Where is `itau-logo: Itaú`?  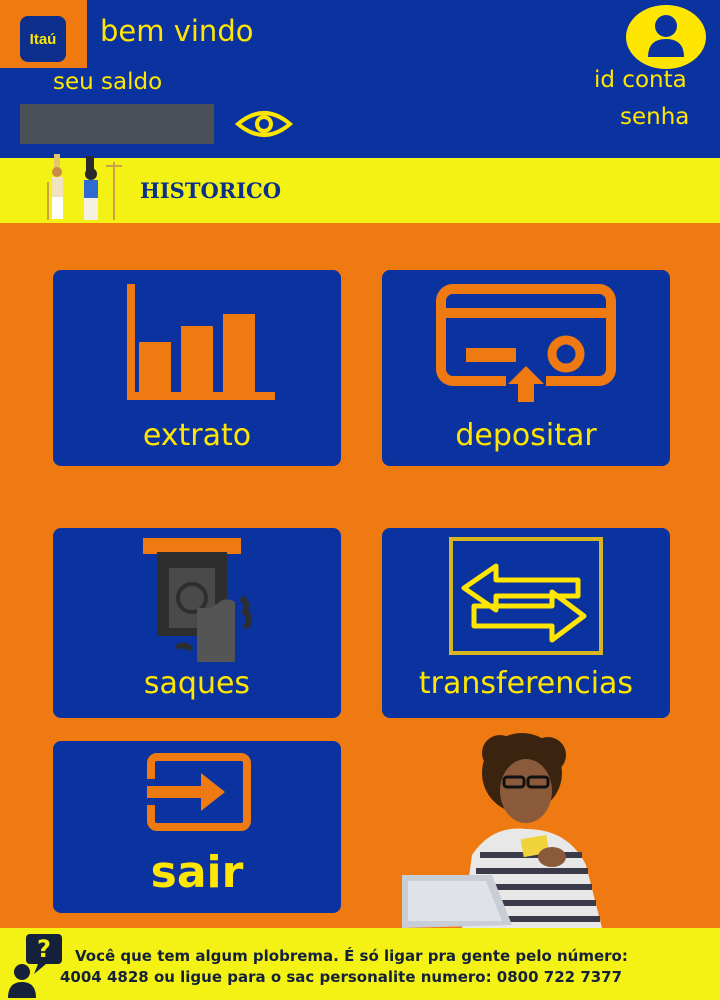 itau-logo: Itaú is located at coordinates (43, 39).